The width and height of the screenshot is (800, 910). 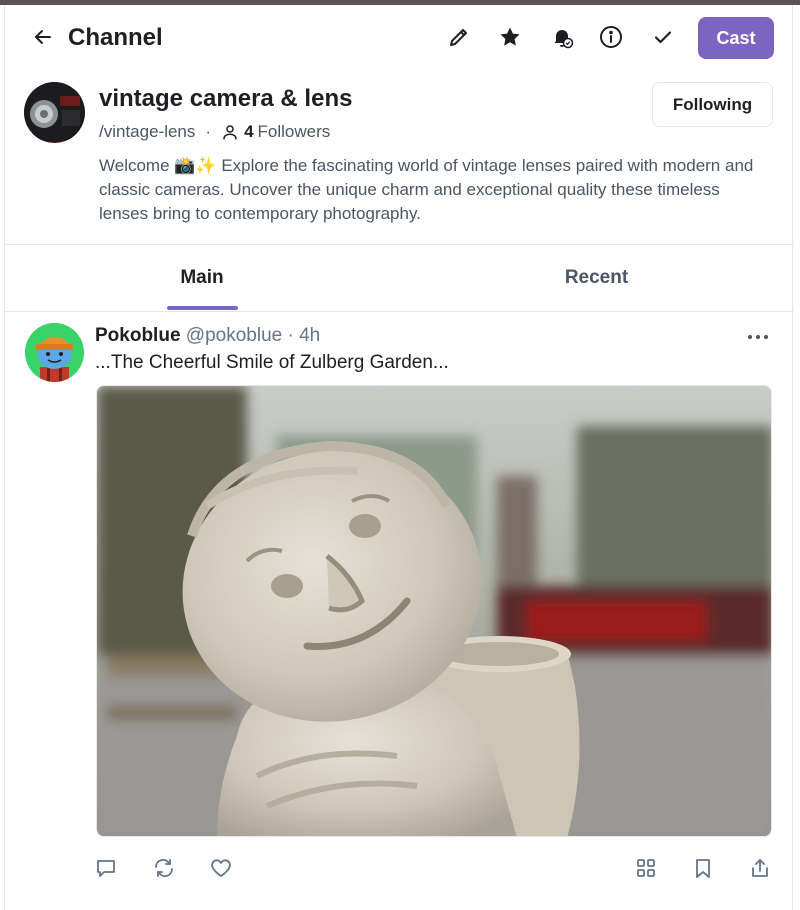 What do you see at coordinates (221, 868) in the screenshot?
I see `like-icon` at bounding box center [221, 868].